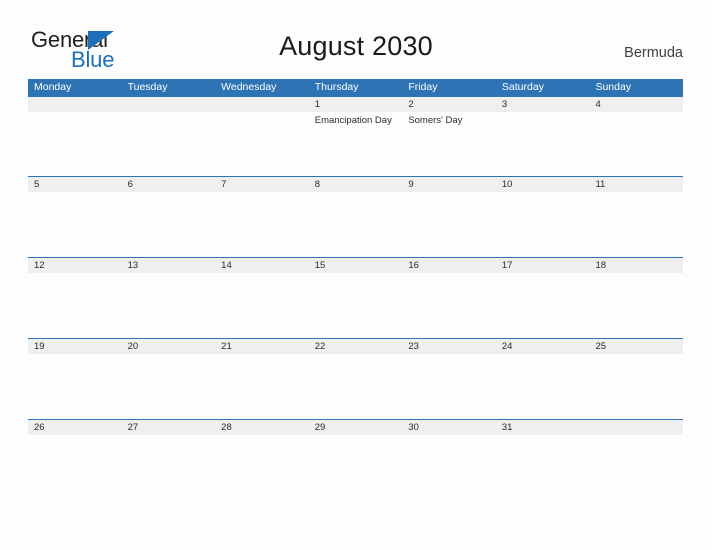  Describe the element at coordinates (507, 427) in the screenshot. I see `day-number: 31` at that location.